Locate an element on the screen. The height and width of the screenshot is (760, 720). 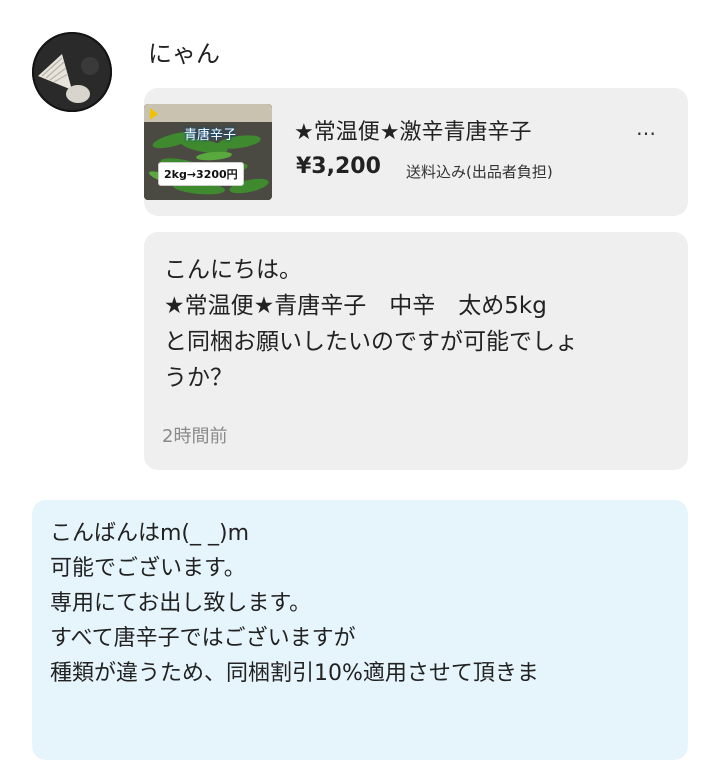
avatar-image is located at coordinates (72, 72).